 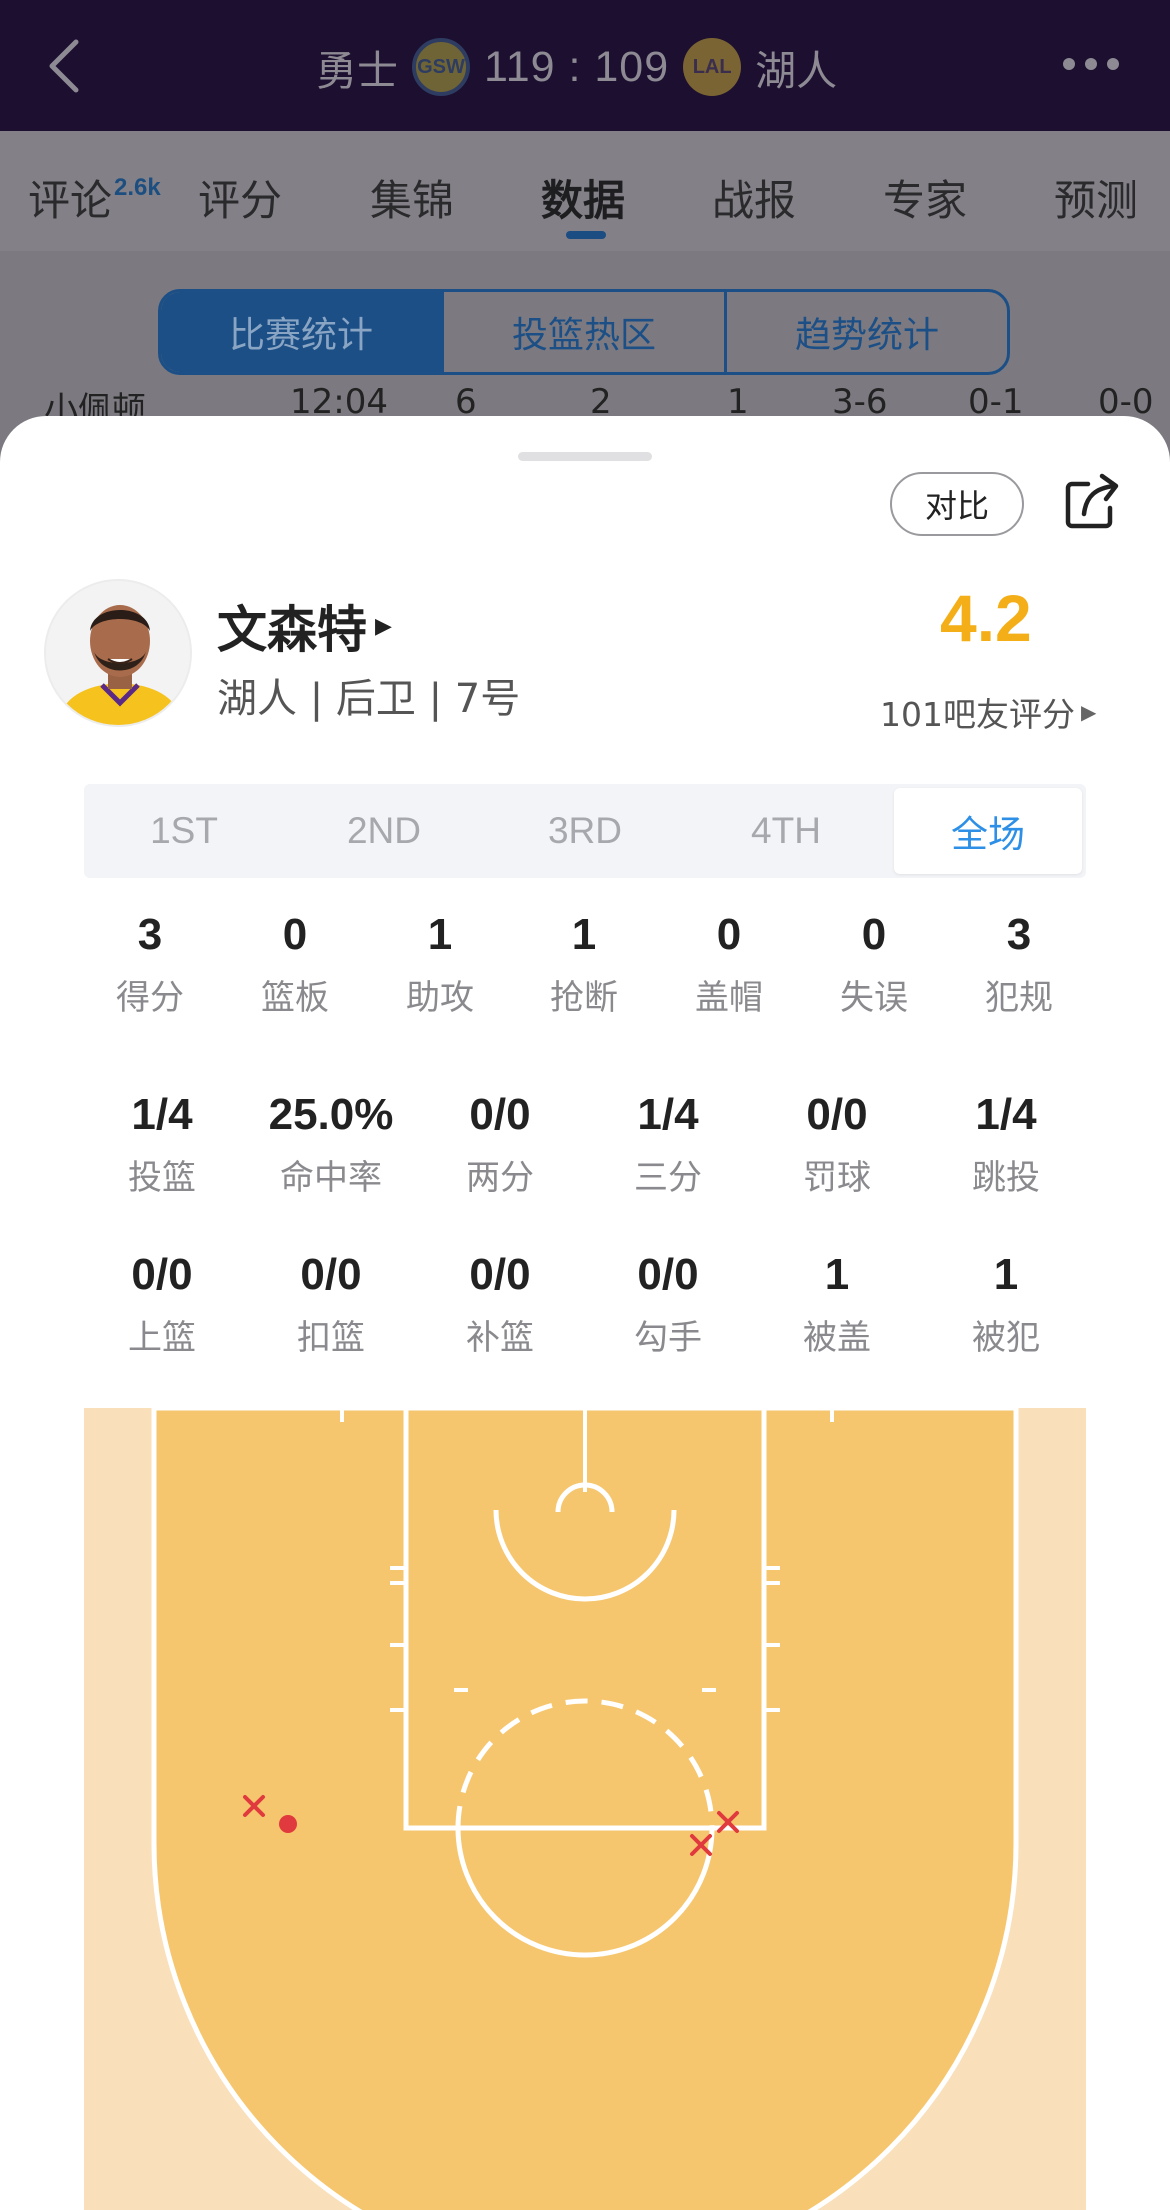 I want to click on tab-comments: 评论2.6k, so click(x=94, y=197).